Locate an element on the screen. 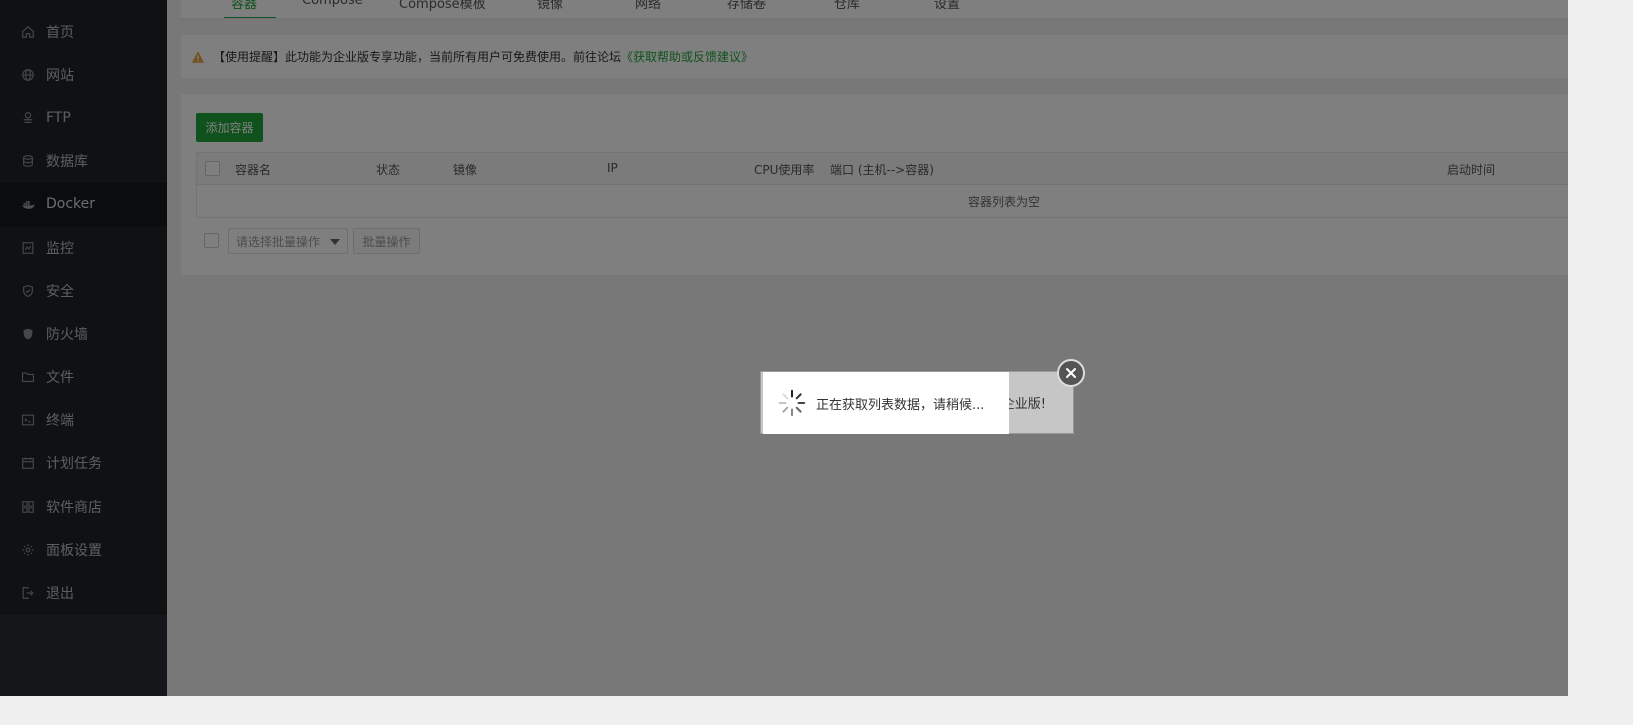 The height and width of the screenshot is (725, 1633). close-icon is located at coordinates (1071, 373).